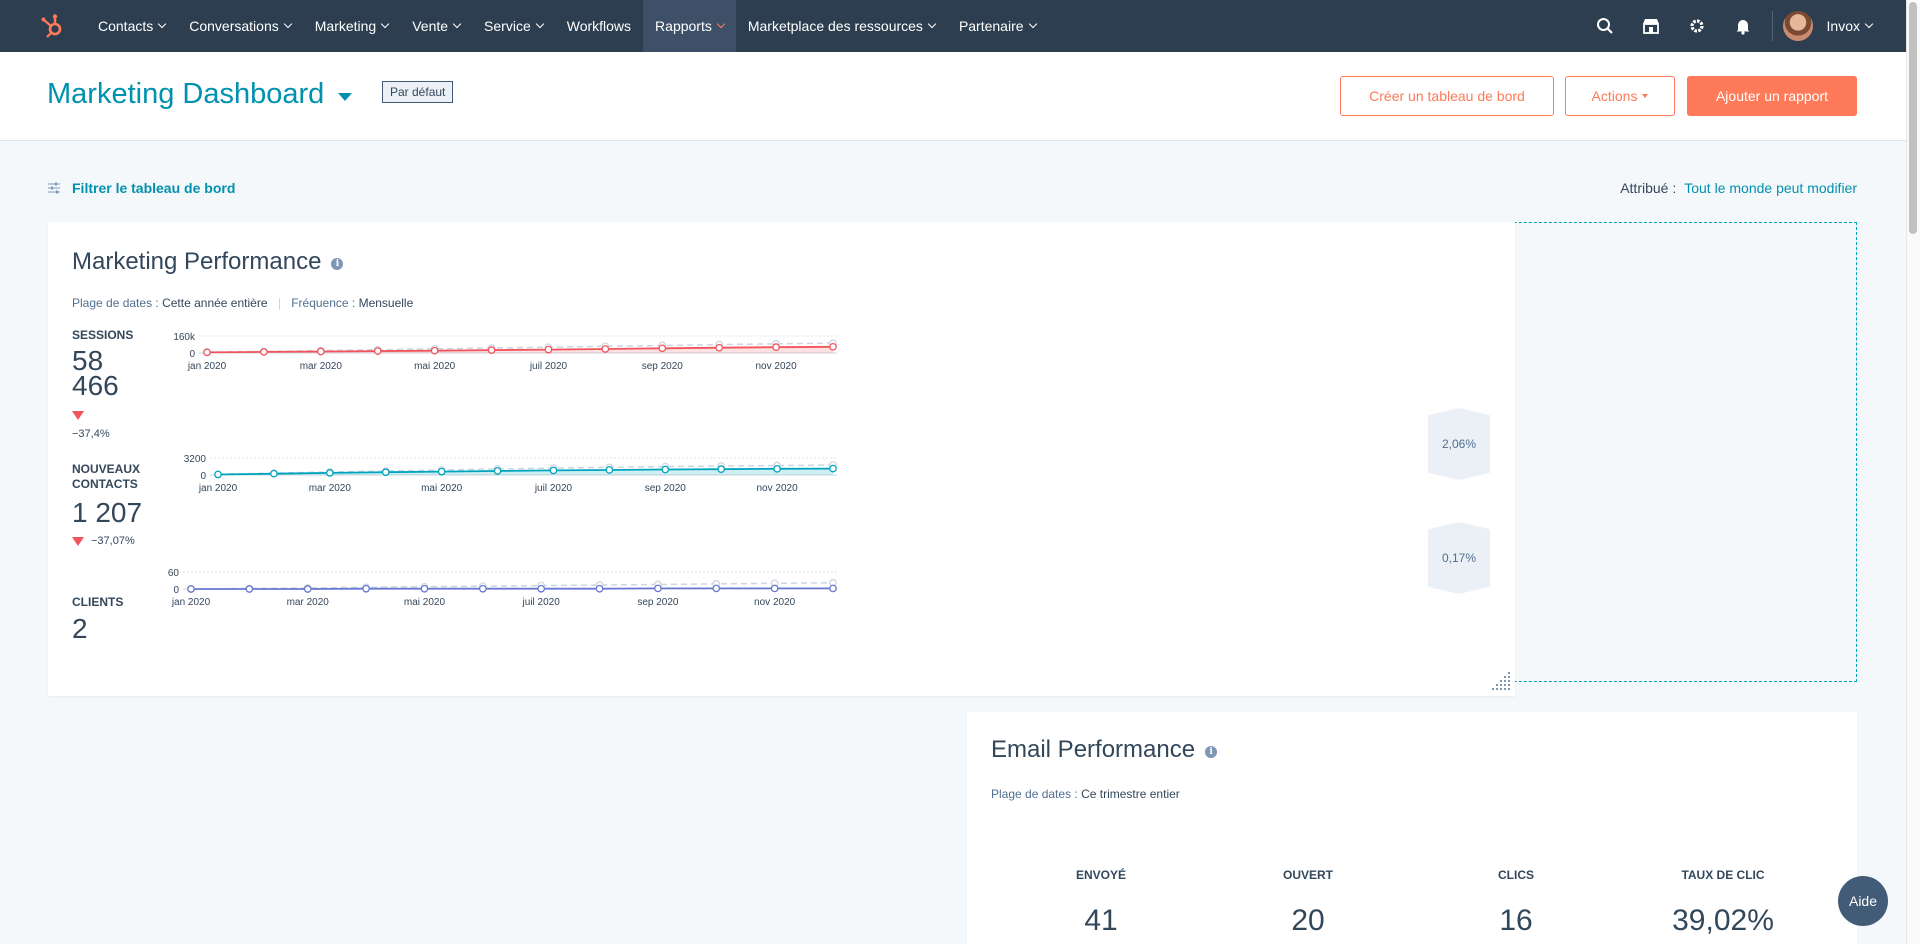 This screenshot has height=944, width=1920. Describe the element at coordinates (775, 602) in the screenshot. I see `x-tick-label: nov 2020` at that location.